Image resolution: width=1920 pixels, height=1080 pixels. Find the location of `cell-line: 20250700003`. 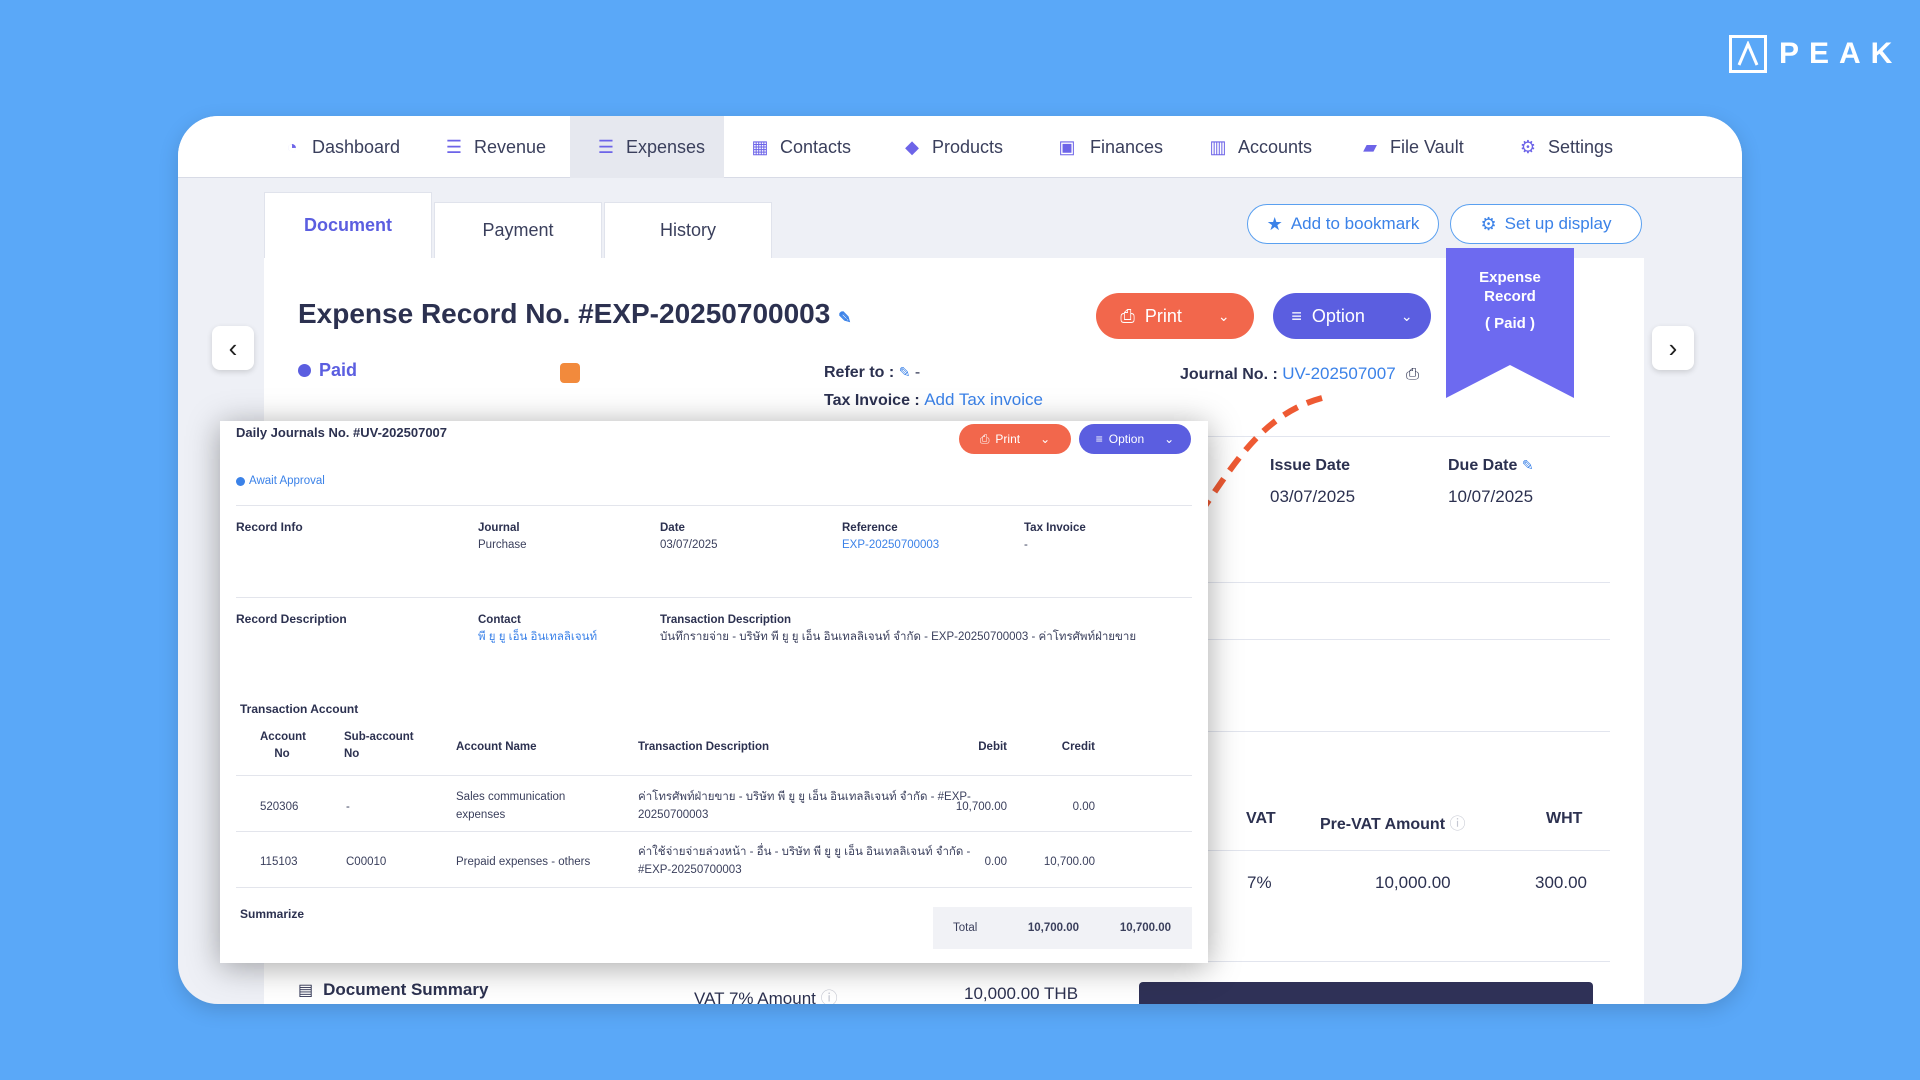

cell-line: 20250700003 is located at coordinates (673, 815).